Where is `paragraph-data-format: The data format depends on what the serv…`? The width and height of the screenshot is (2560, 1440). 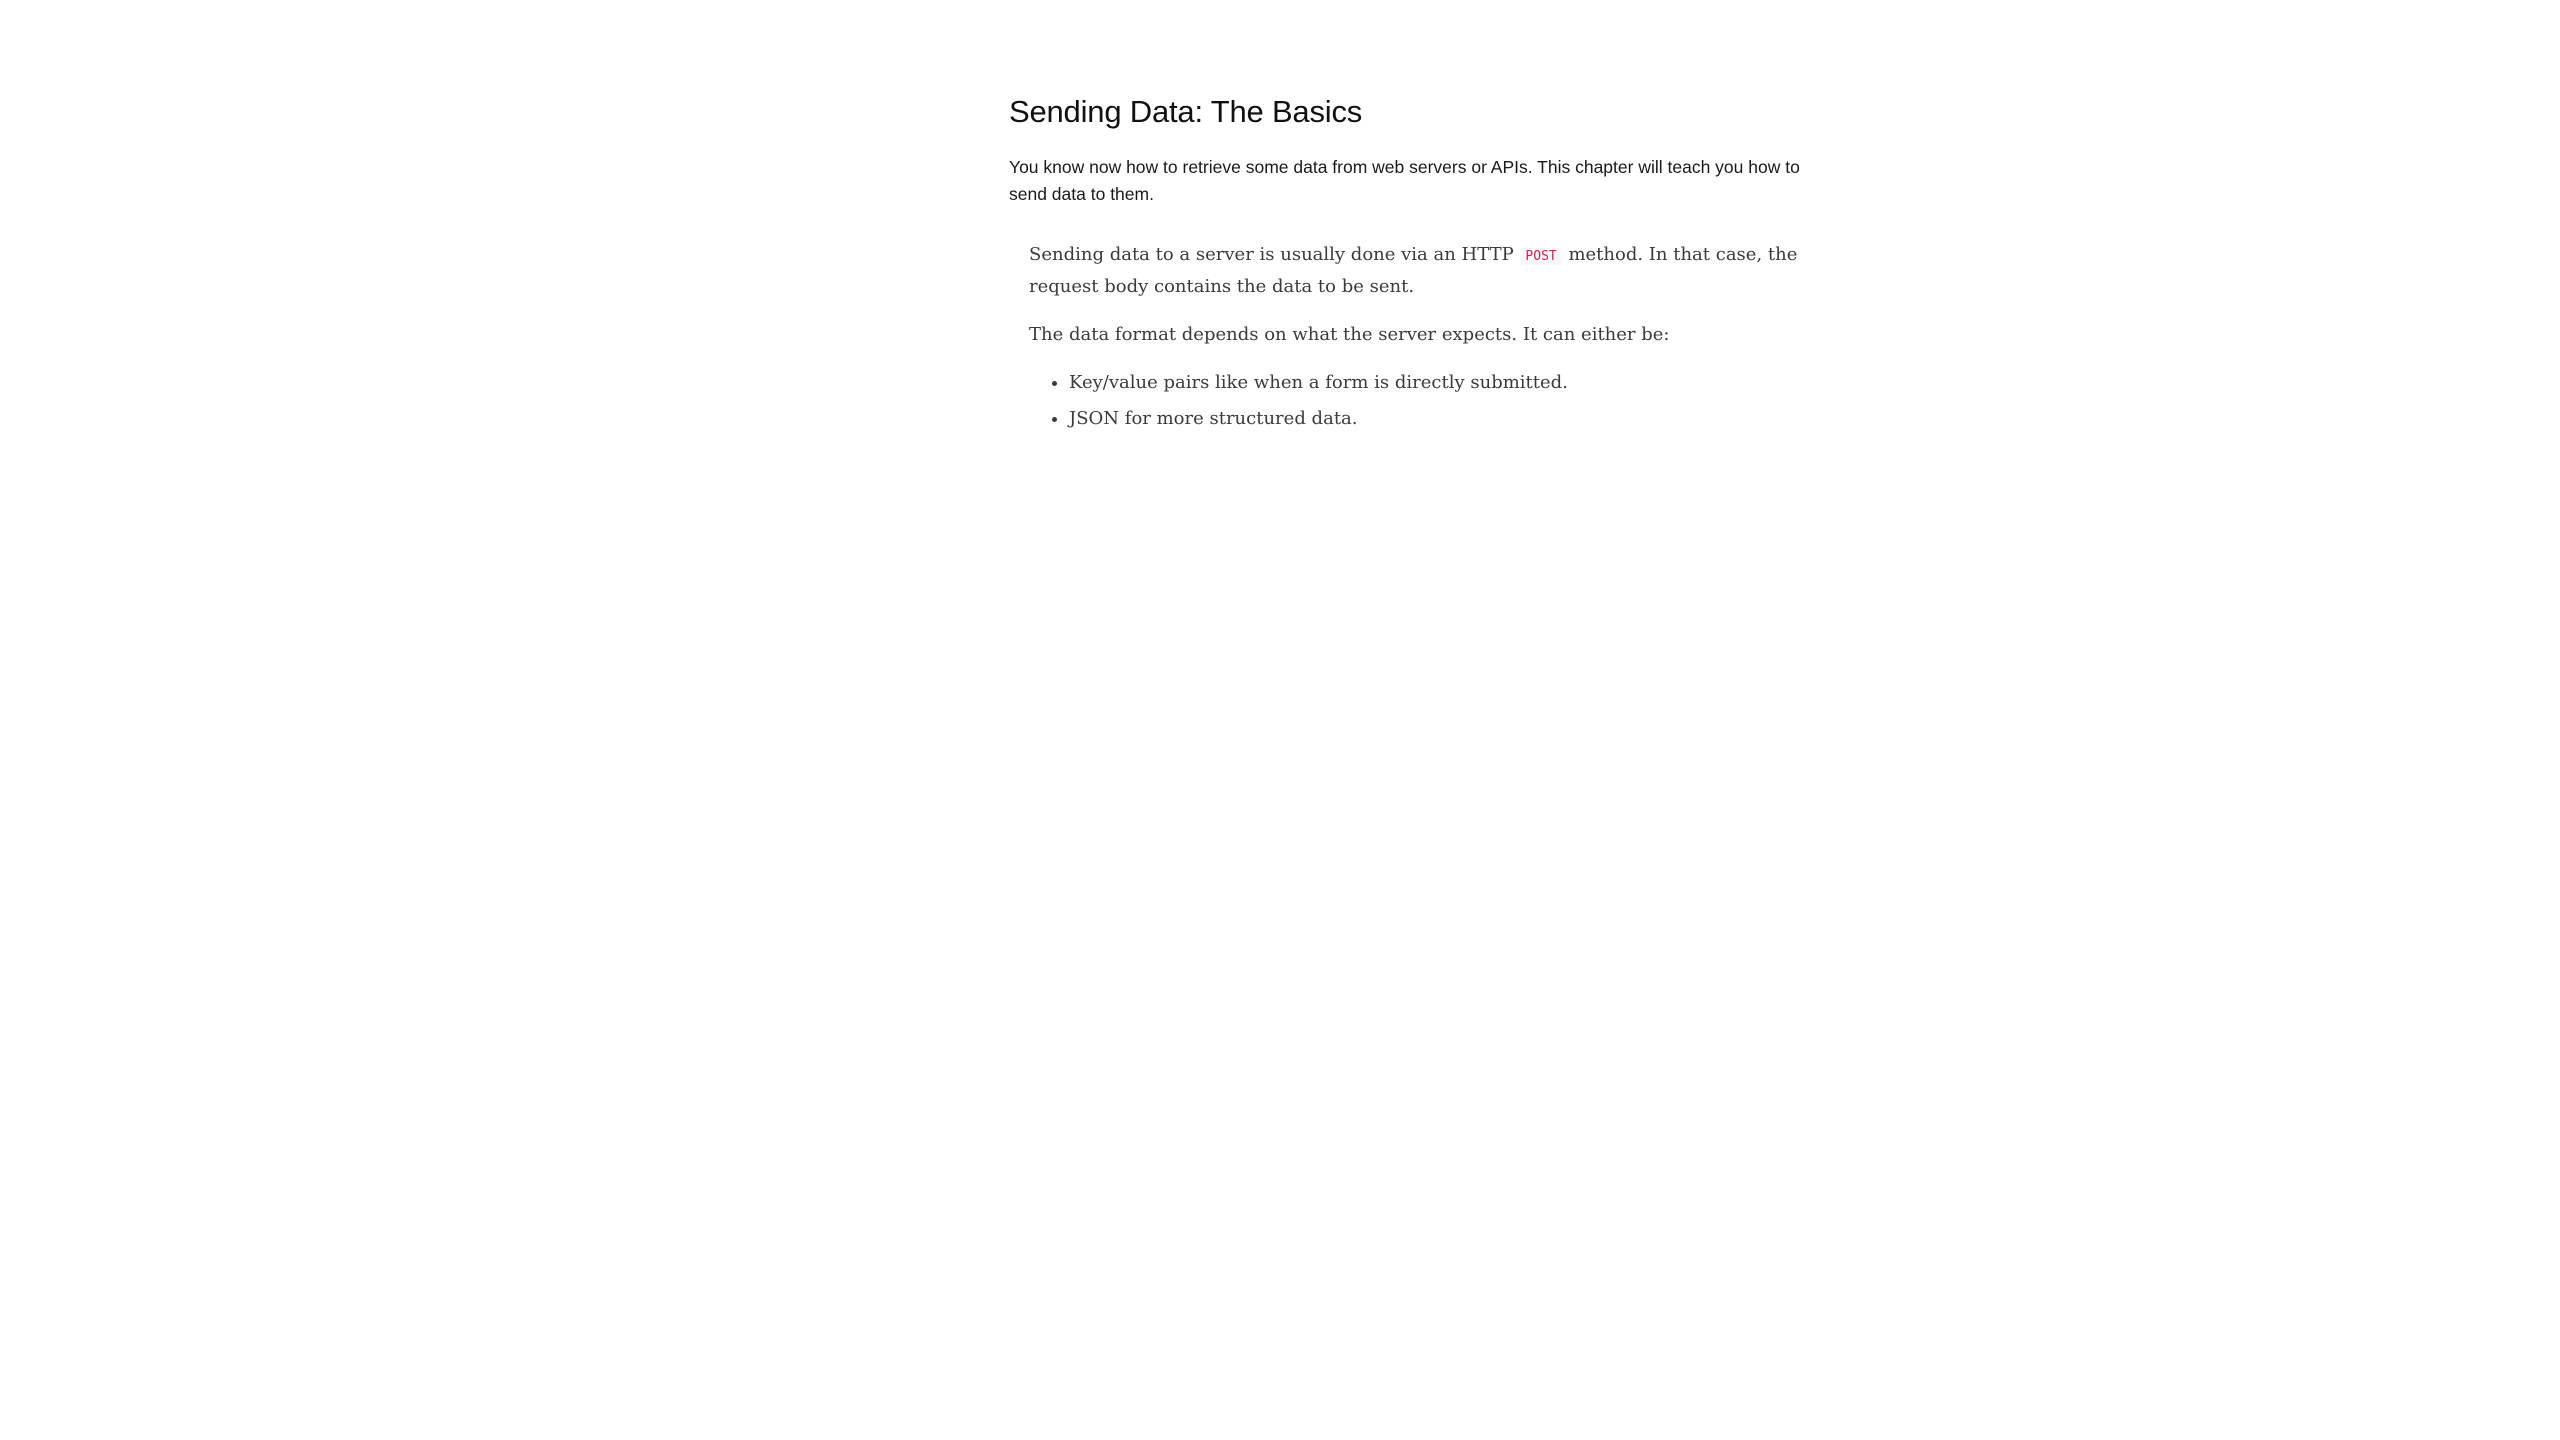 paragraph-data-format: The data format depends on what the serv… is located at coordinates (1349, 334).